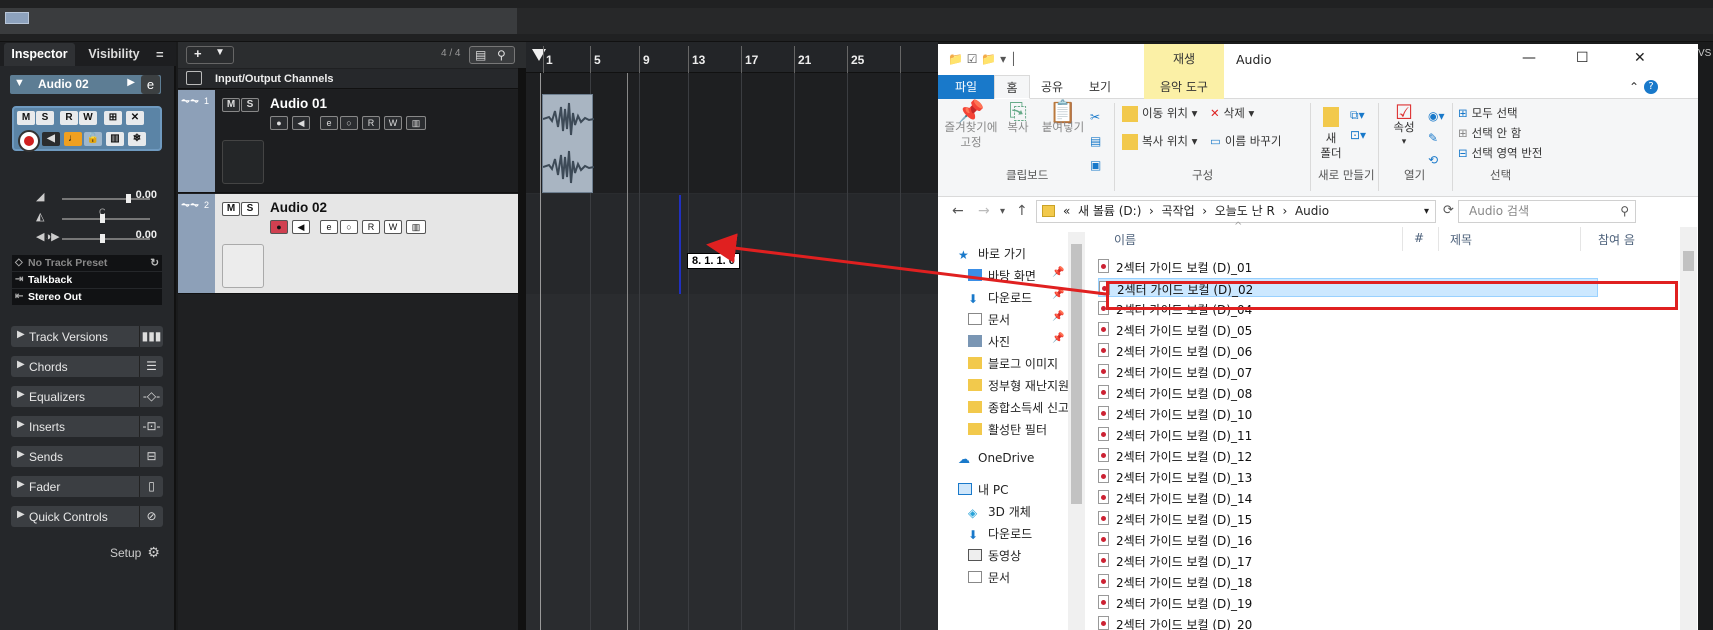 Image resolution: width=1713 pixels, height=630 pixels. I want to click on column-header-title: 제목, so click(1461, 239).